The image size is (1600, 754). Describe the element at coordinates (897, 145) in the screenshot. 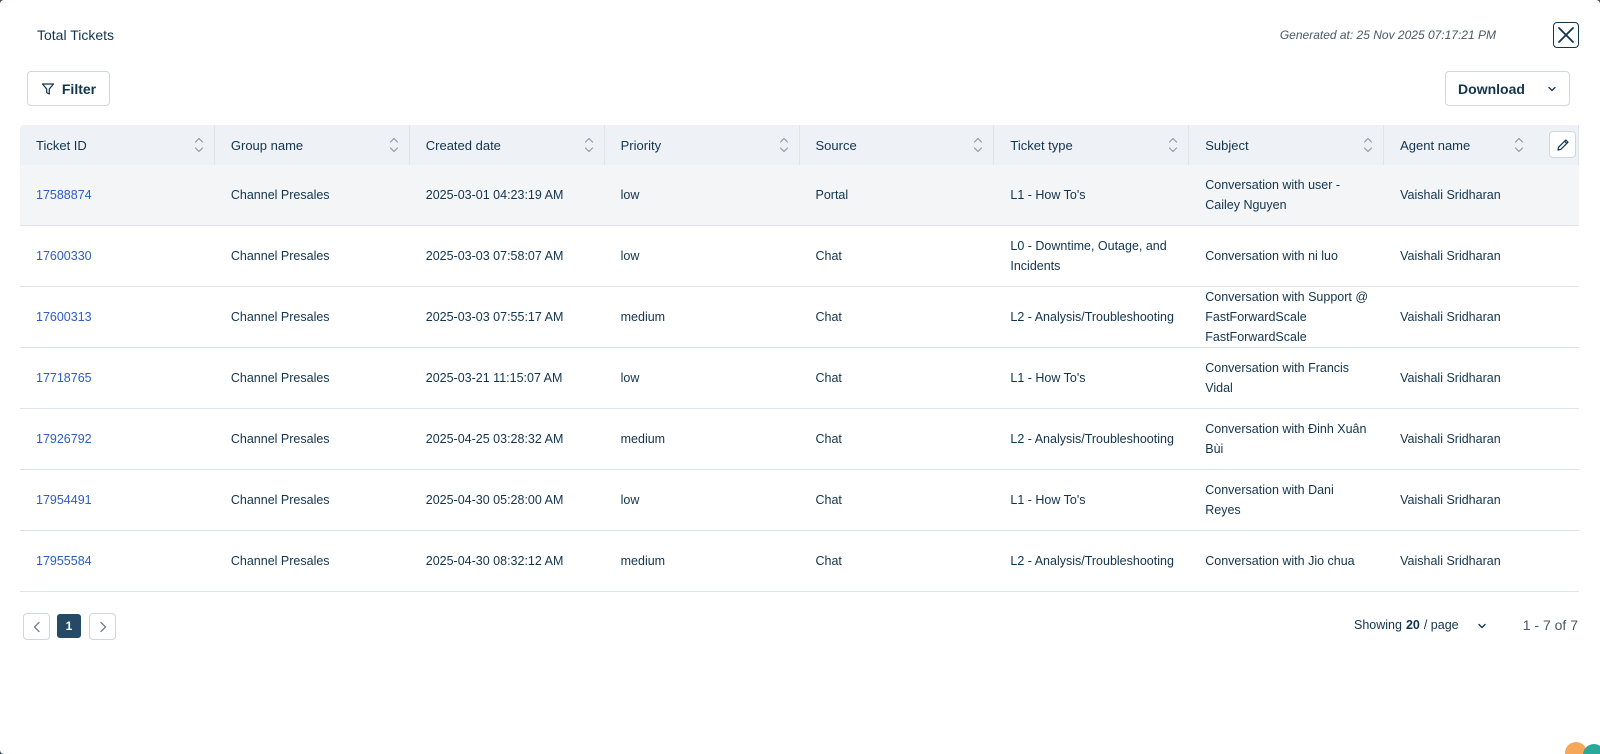

I see `column-header: Source` at that location.